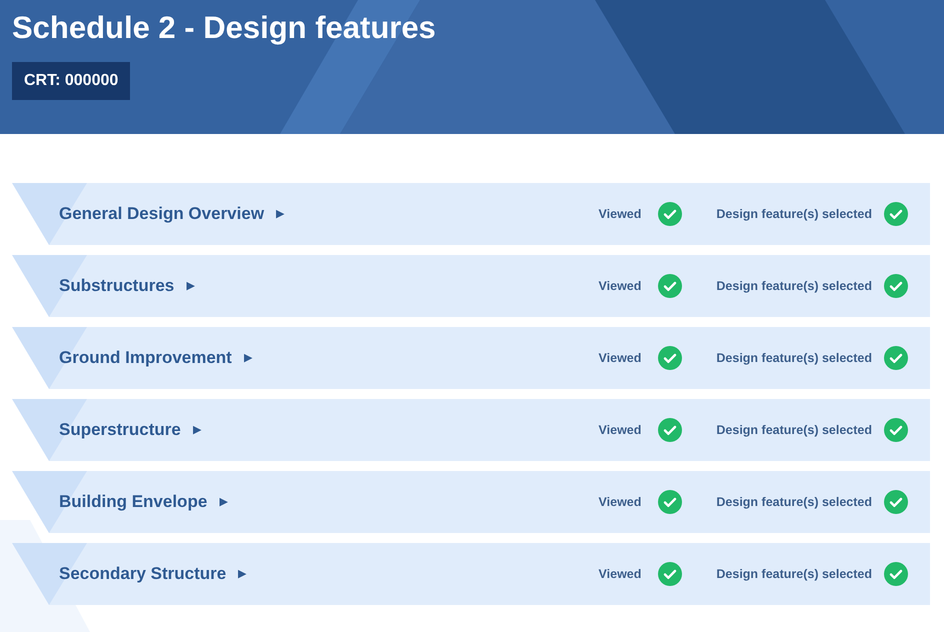  What do you see at coordinates (471, 214) in the screenshot?
I see `section-row: General Design Overview ▶ Viewed Design feature(s) selected` at bounding box center [471, 214].